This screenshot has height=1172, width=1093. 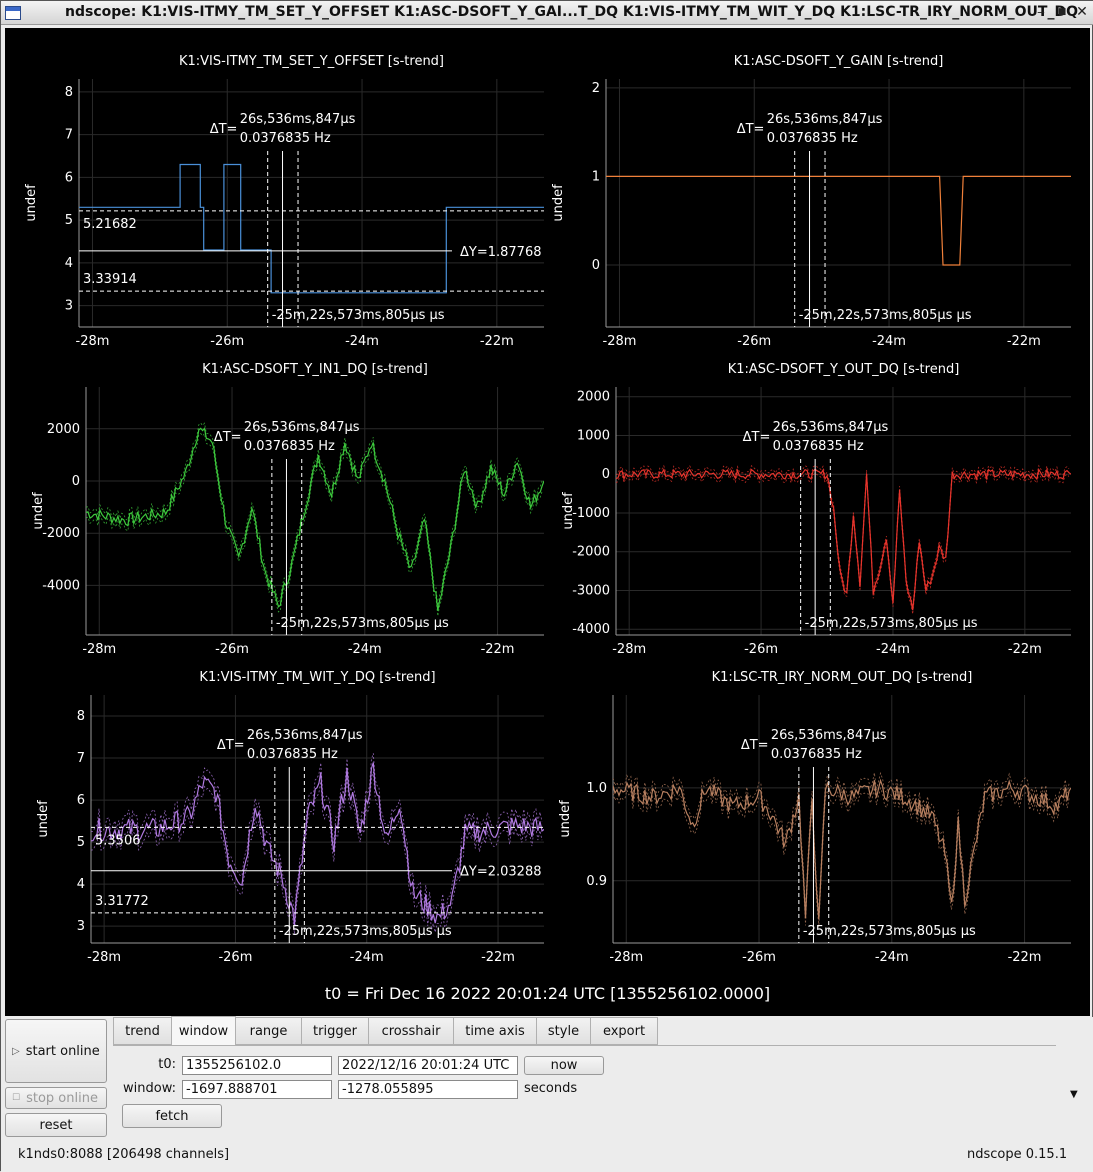 I want to click on y-tick-label: 1, so click(x=596, y=176).